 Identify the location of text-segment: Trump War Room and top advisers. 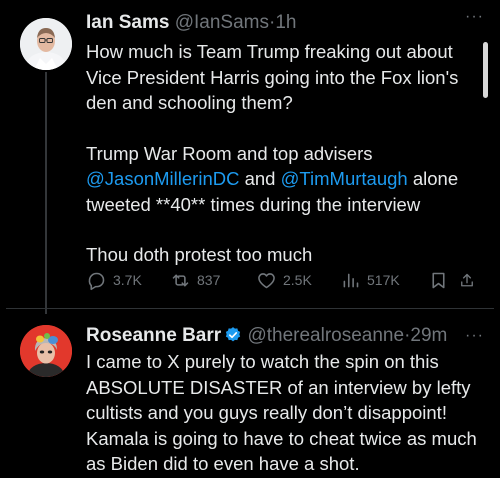
(229, 153).